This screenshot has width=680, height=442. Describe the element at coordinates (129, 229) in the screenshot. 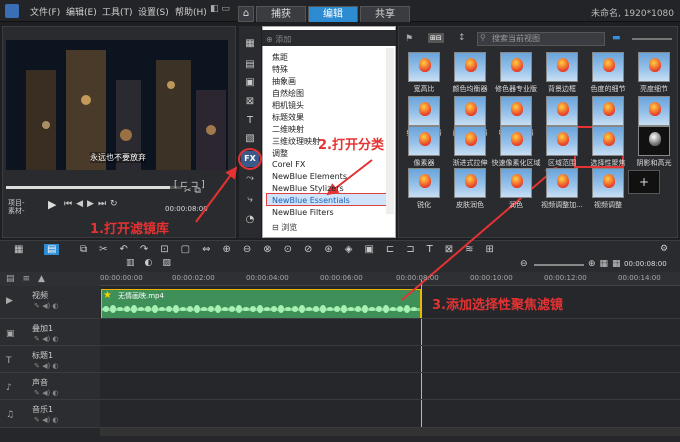

I see `annotation-step1: 1.打开滤镜库` at that location.